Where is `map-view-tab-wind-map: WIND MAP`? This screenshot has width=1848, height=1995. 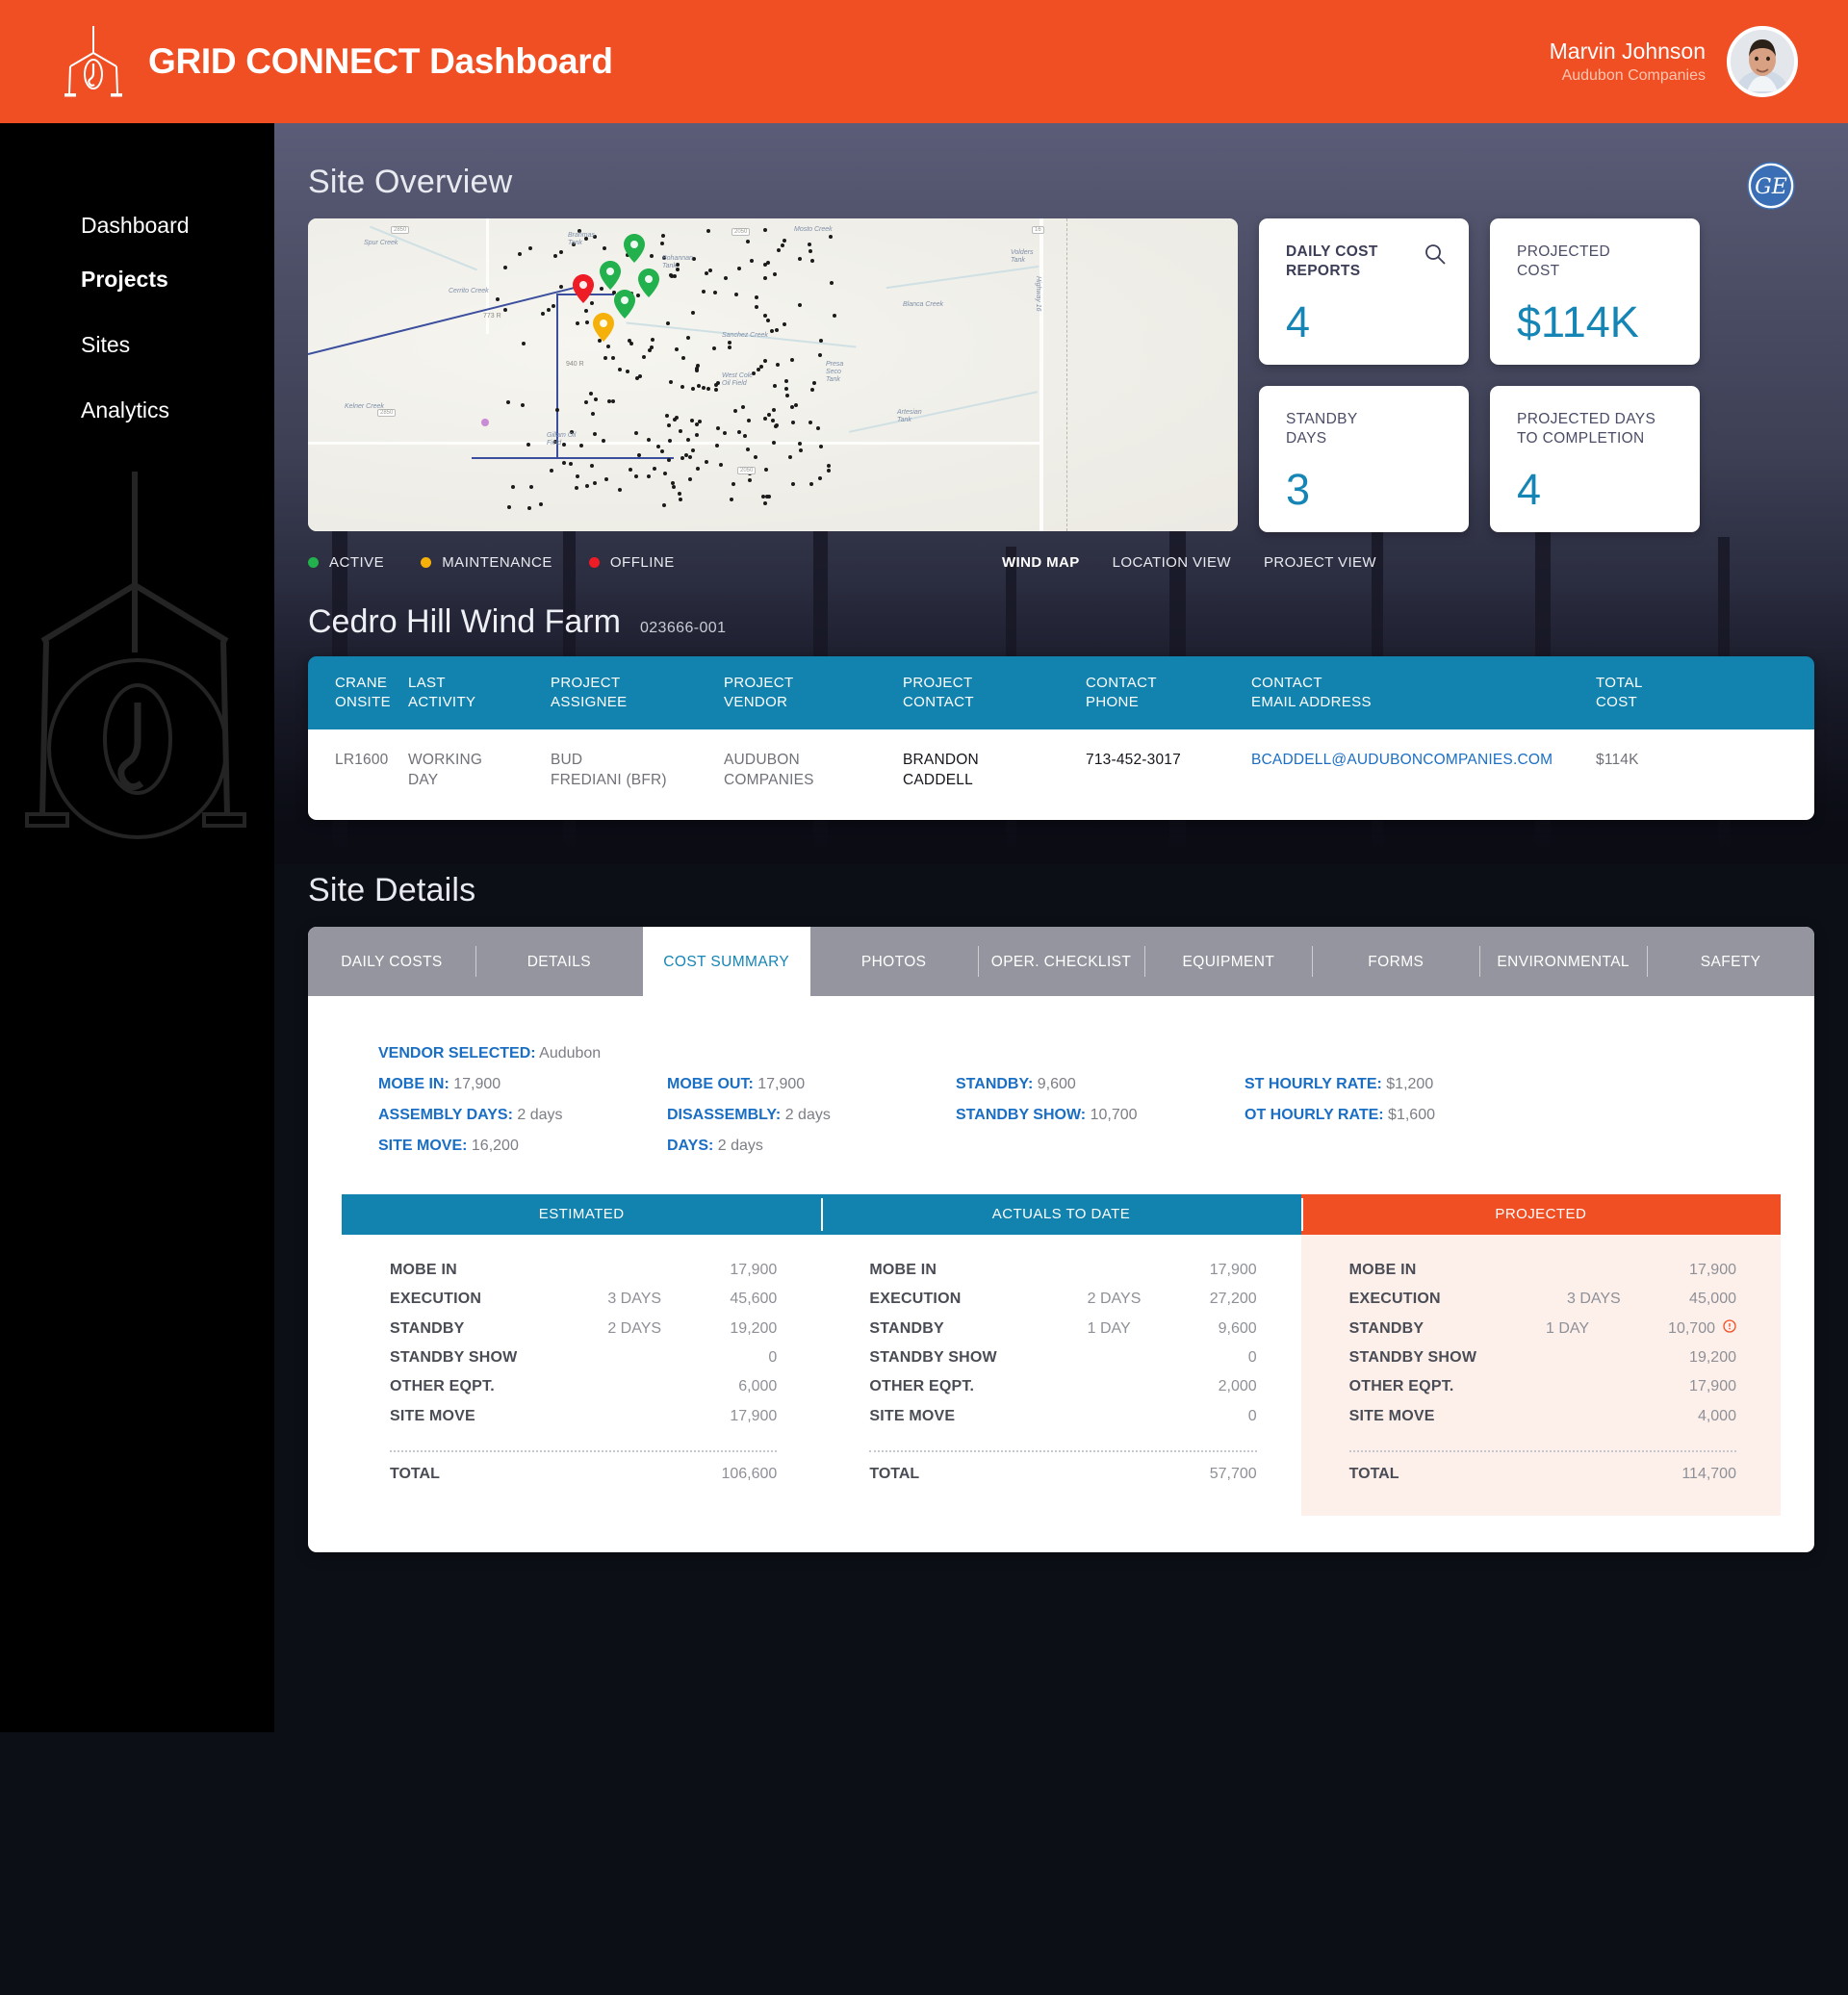 map-view-tab-wind-map: WIND MAP is located at coordinates (1041, 562).